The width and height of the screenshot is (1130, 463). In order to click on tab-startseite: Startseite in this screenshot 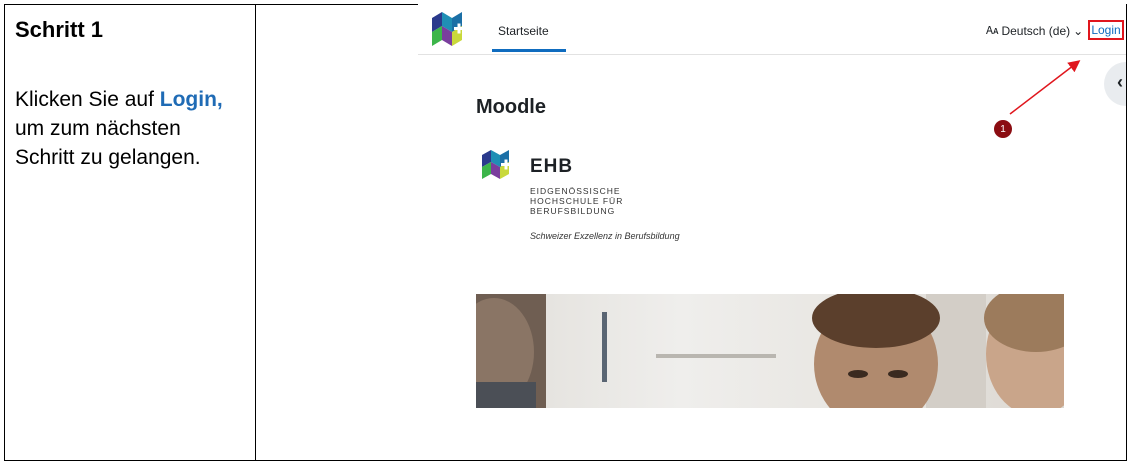, I will do `click(523, 31)`.